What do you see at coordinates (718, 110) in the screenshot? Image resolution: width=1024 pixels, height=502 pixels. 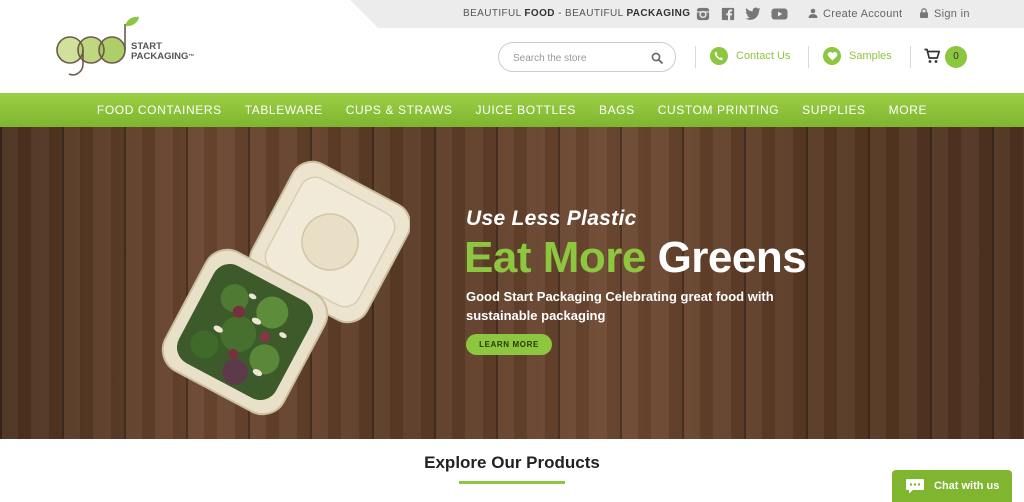 I see `nav-item-custom-printing: CUSTOM PRINTING` at bounding box center [718, 110].